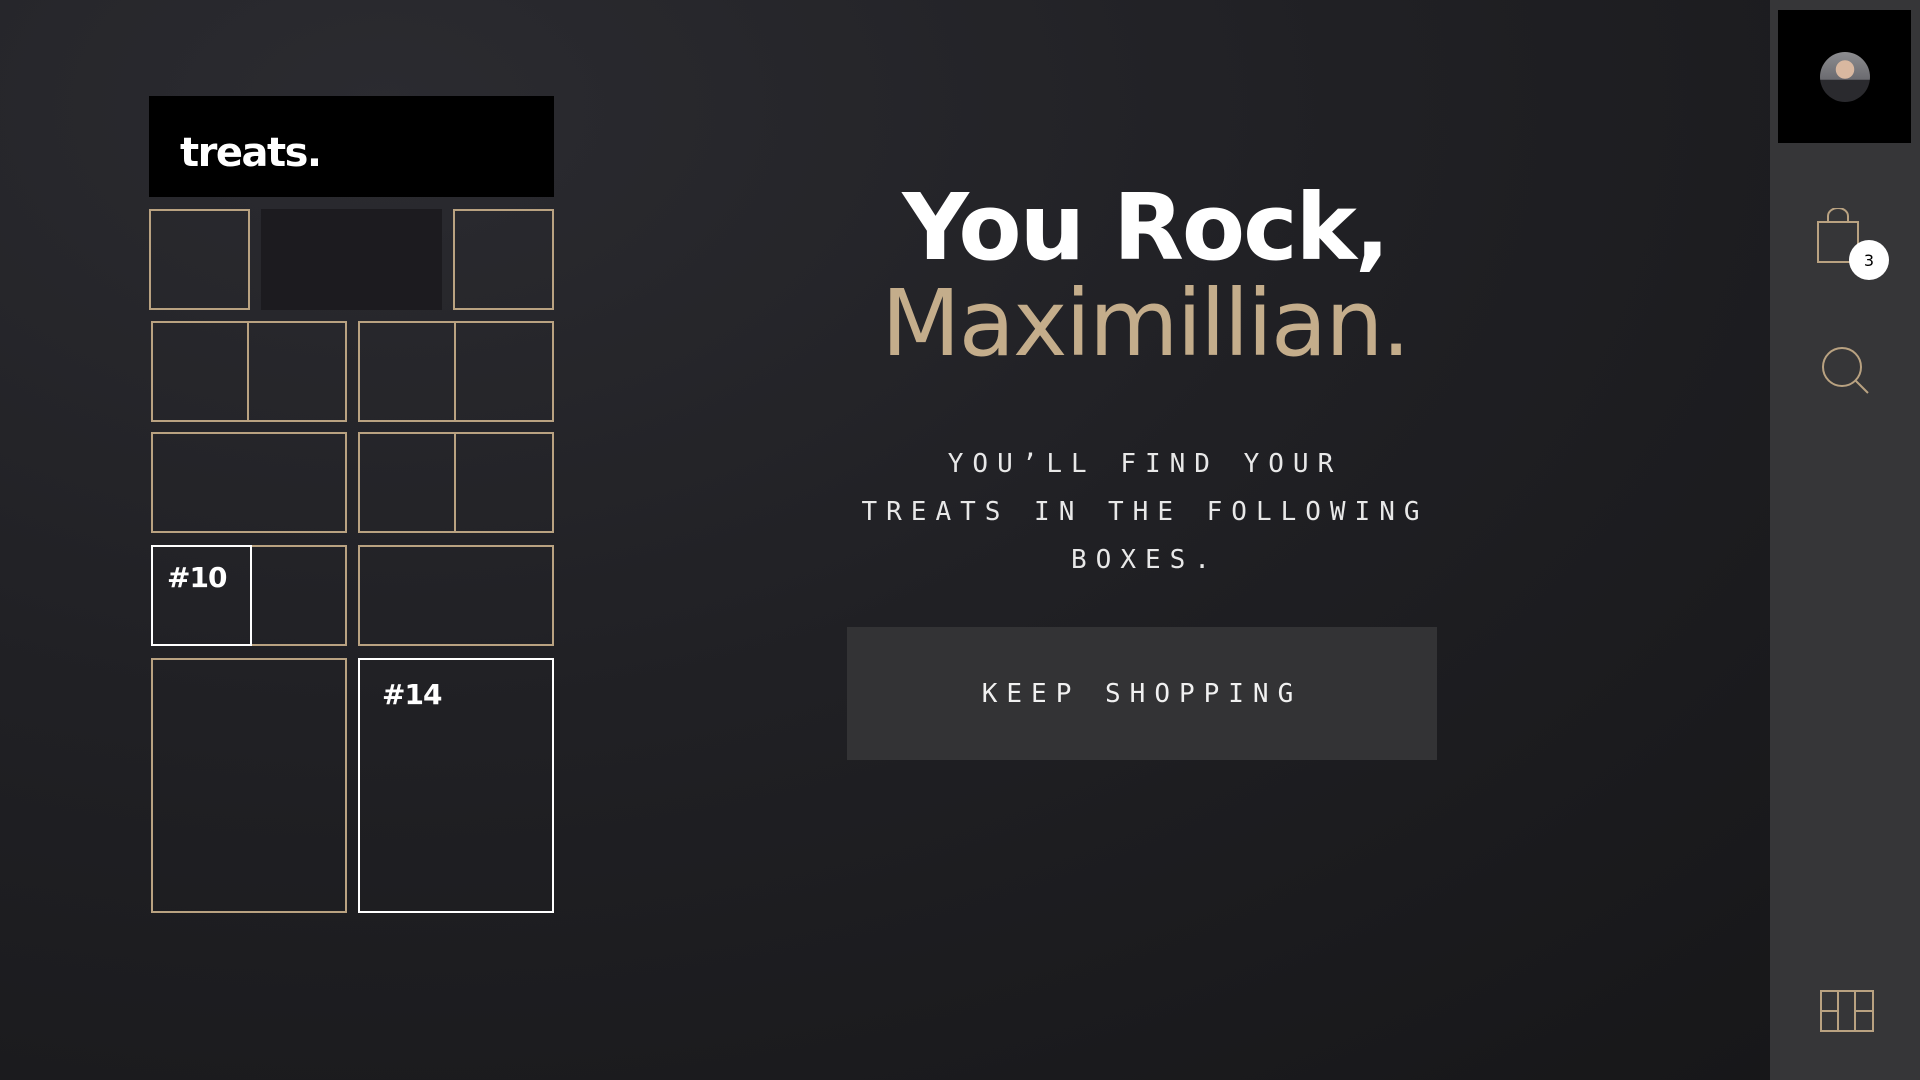  Describe the element at coordinates (1146, 227) in the screenshot. I see `greeting-text: You Rock,` at that location.